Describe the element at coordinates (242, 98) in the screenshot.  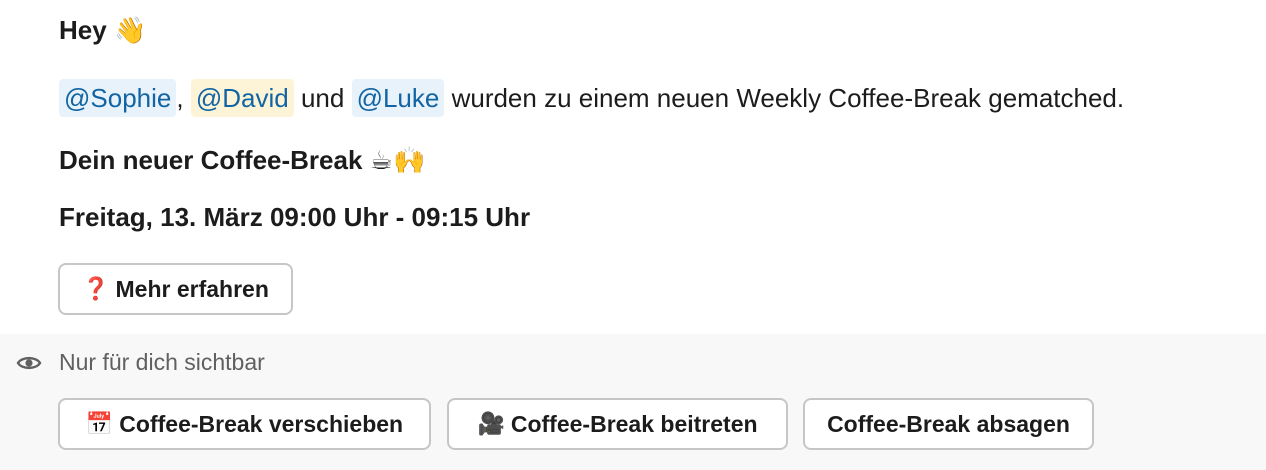
I see `mention-david: @David` at that location.